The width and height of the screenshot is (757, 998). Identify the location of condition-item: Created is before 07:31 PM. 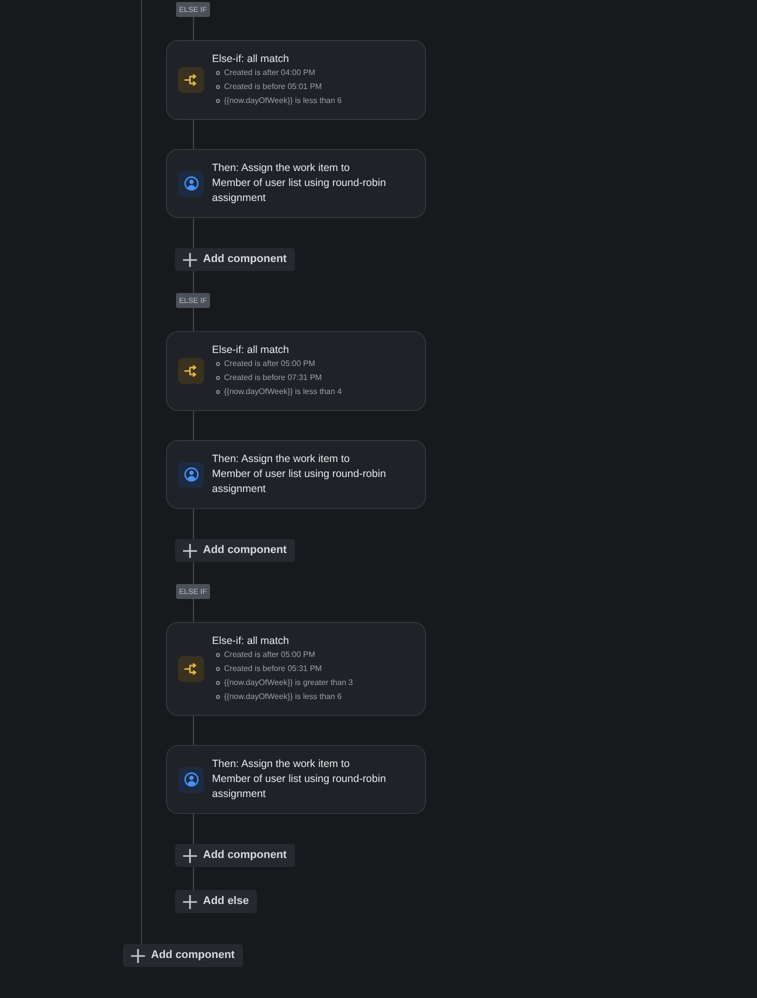
(273, 378).